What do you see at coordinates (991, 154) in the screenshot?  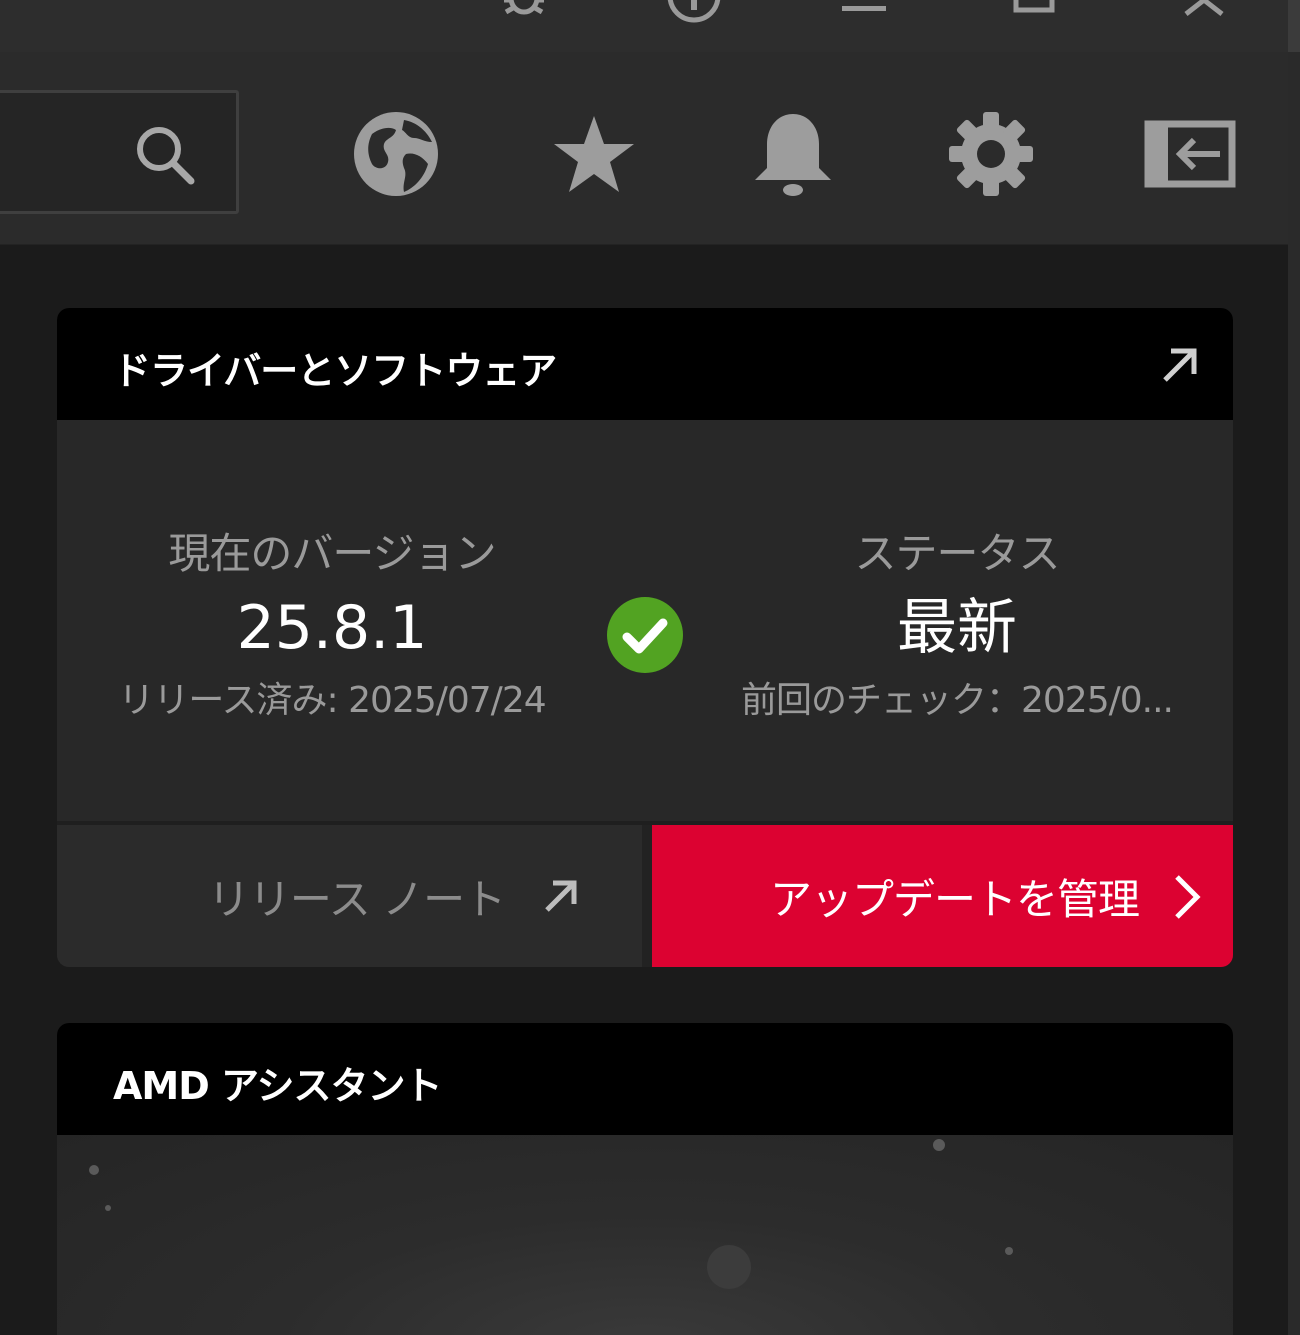 I see `gear-icon` at bounding box center [991, 154].